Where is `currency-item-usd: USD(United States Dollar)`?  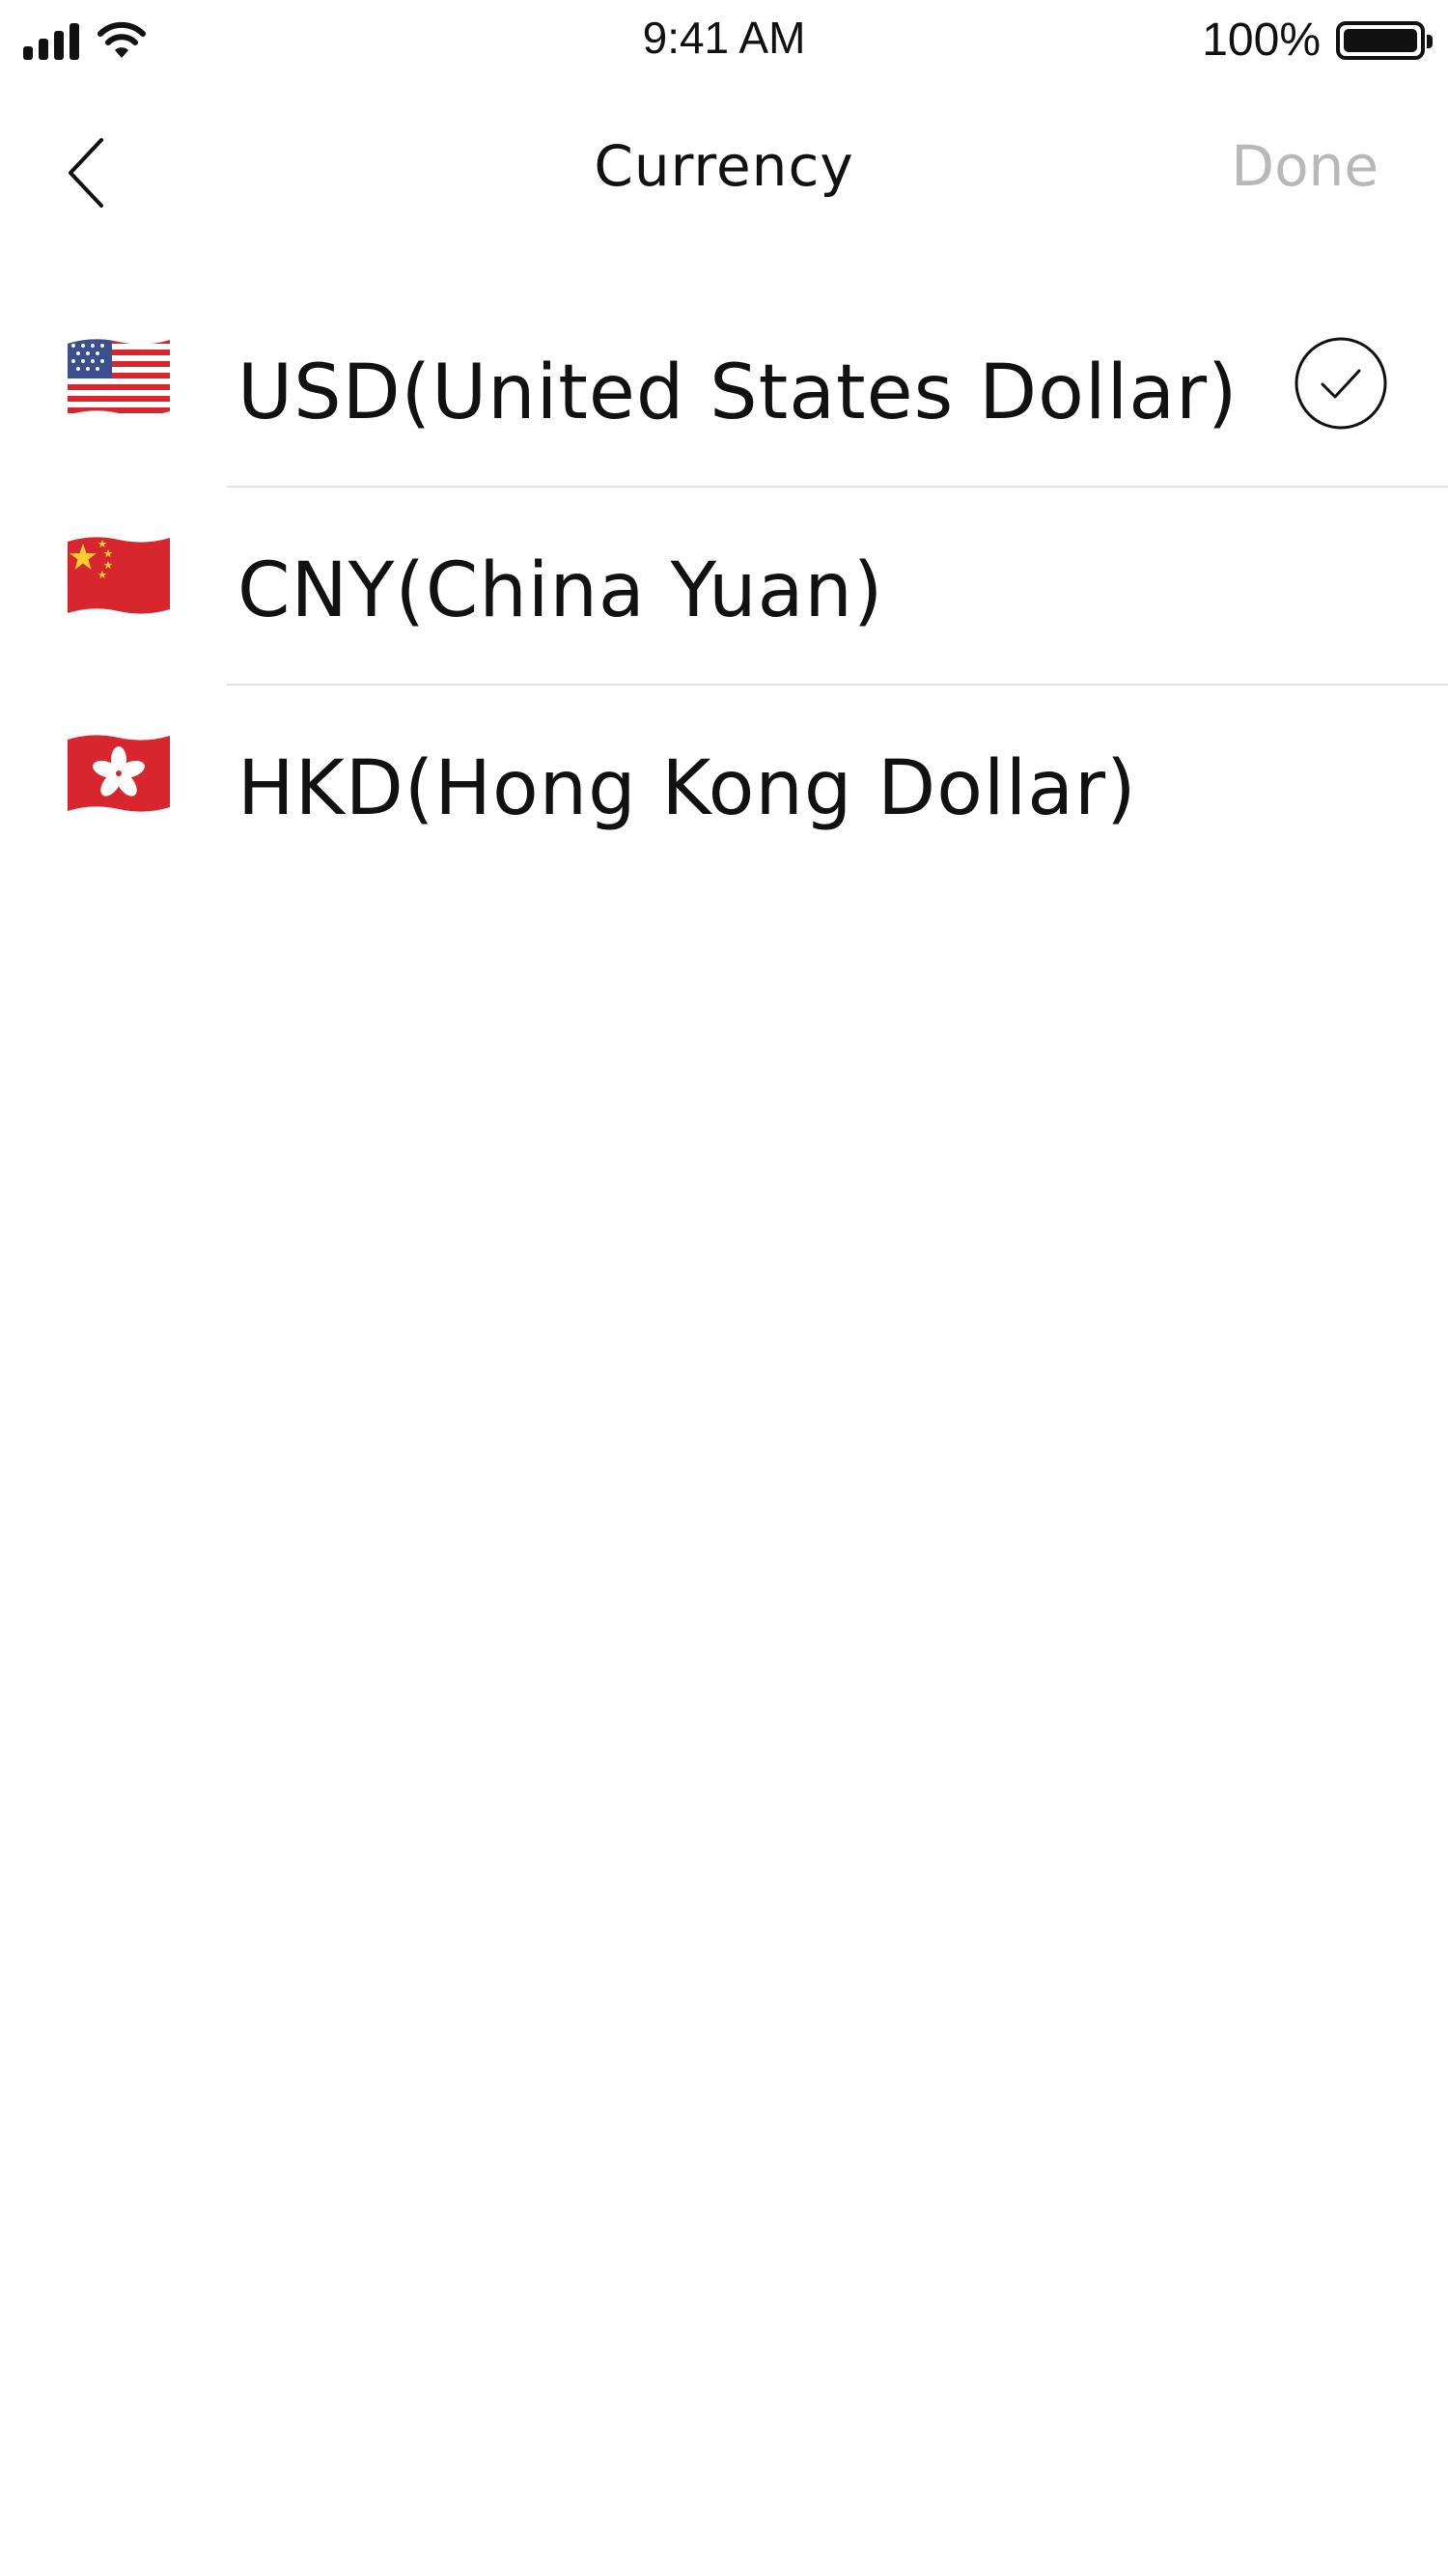
currency-item-usd: USD(United States Dollar) is located at coordinates (724, 389).